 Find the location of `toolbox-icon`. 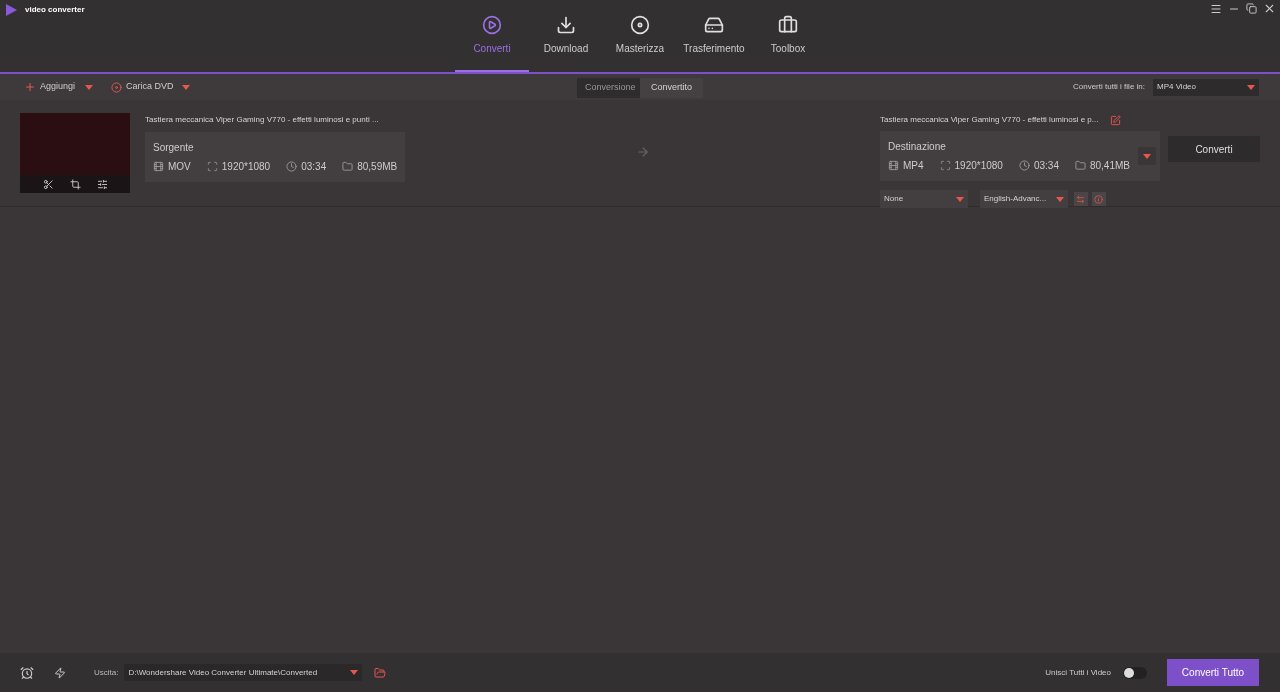

toolbox-icon is located at coordinates (788, 24).